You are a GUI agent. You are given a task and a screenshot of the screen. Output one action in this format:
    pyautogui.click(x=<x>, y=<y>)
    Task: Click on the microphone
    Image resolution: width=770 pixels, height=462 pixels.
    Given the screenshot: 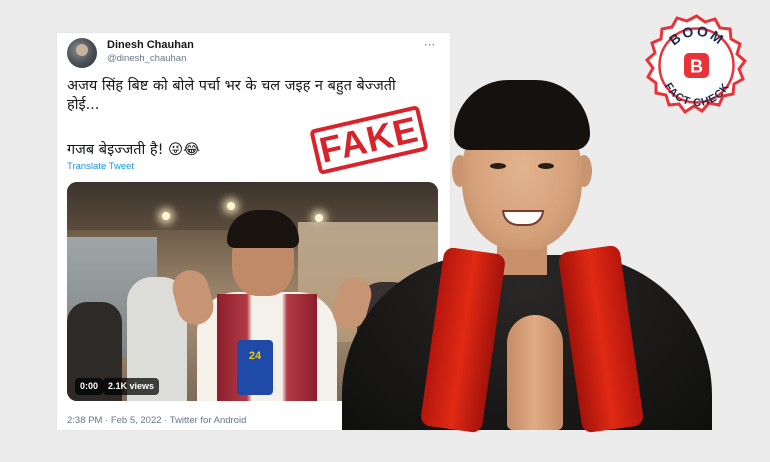 What is the action you would take?
    pyautogui.click(x=255, y=367)
    